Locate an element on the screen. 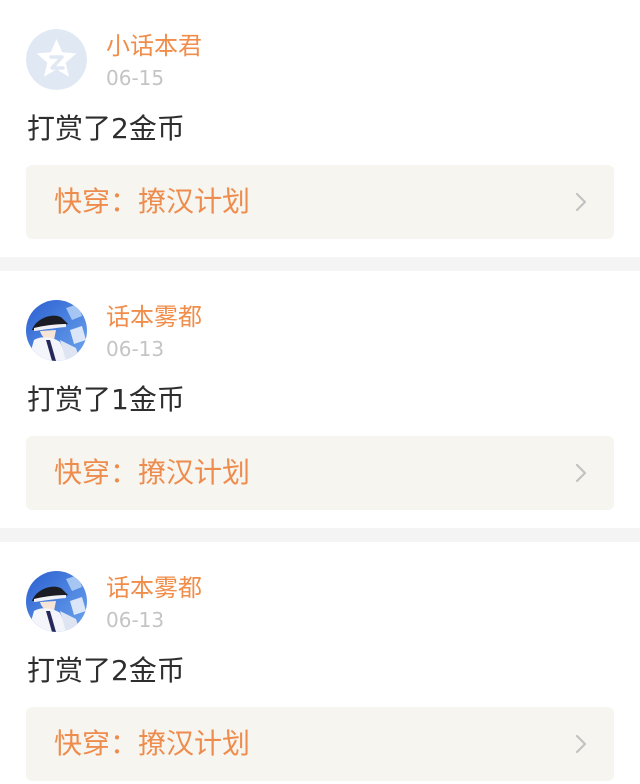 The height and width of the screenshot is (784, 640). timestamp: 06-15 is located at coordinates (135, 78).